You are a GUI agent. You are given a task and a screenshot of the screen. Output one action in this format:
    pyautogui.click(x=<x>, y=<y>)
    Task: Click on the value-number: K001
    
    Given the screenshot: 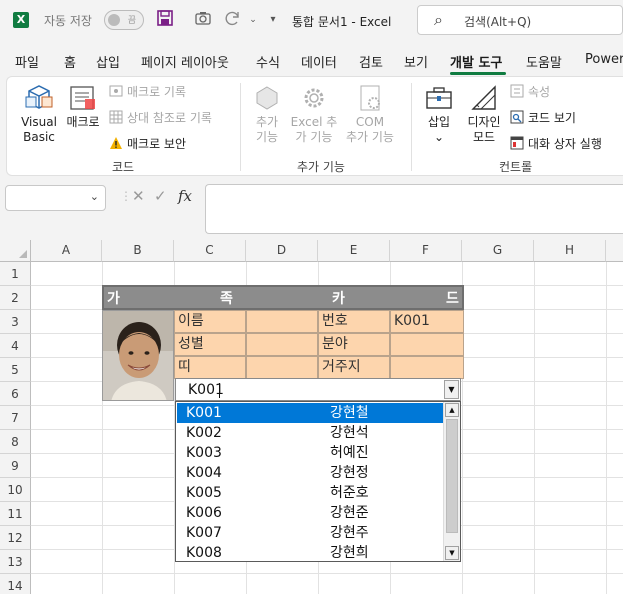 What is the action you would take?
    pyautogui.click(x=427, y=321)
    